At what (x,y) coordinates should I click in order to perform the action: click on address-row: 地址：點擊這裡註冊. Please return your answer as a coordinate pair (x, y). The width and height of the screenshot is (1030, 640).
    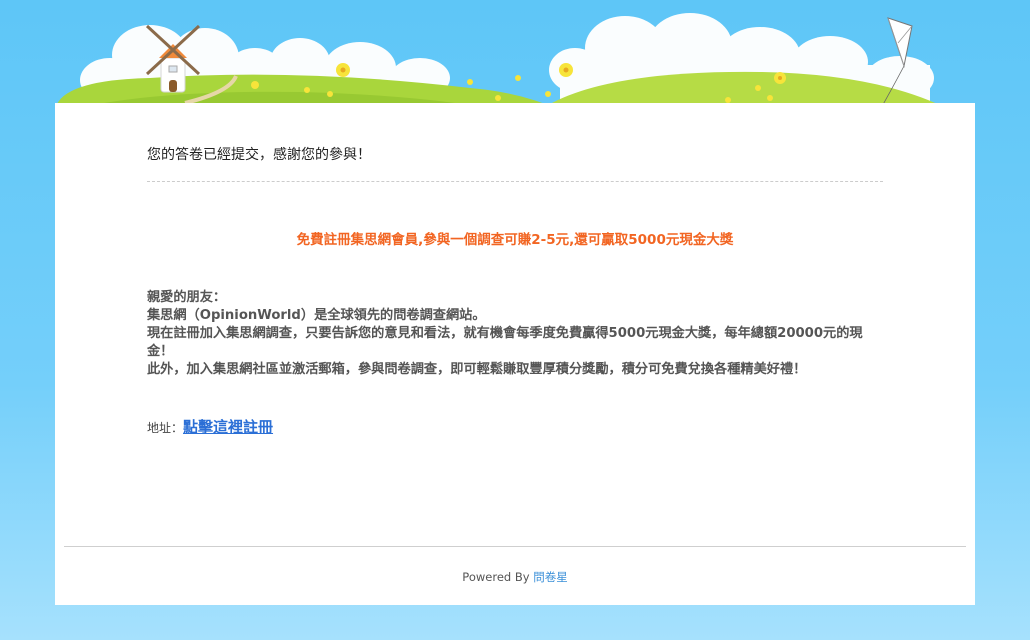
    Looking at the image, I should click on (210, 426).